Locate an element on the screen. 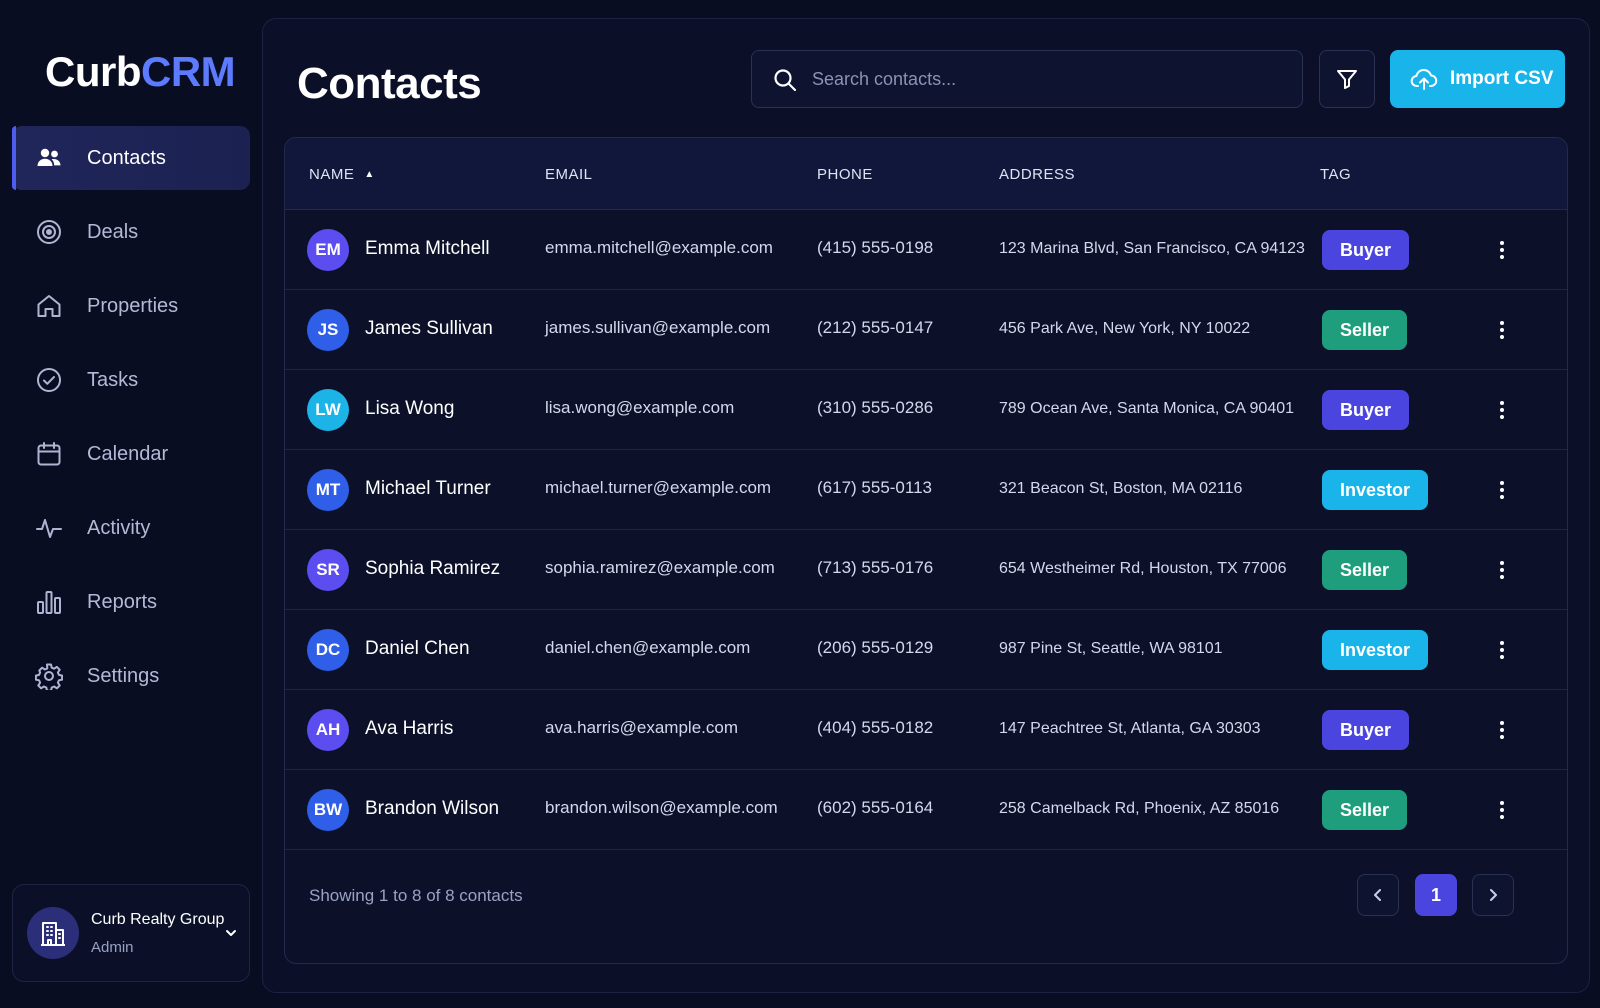  contact-name: Daniel Chen is located at coordinates (417, 649).